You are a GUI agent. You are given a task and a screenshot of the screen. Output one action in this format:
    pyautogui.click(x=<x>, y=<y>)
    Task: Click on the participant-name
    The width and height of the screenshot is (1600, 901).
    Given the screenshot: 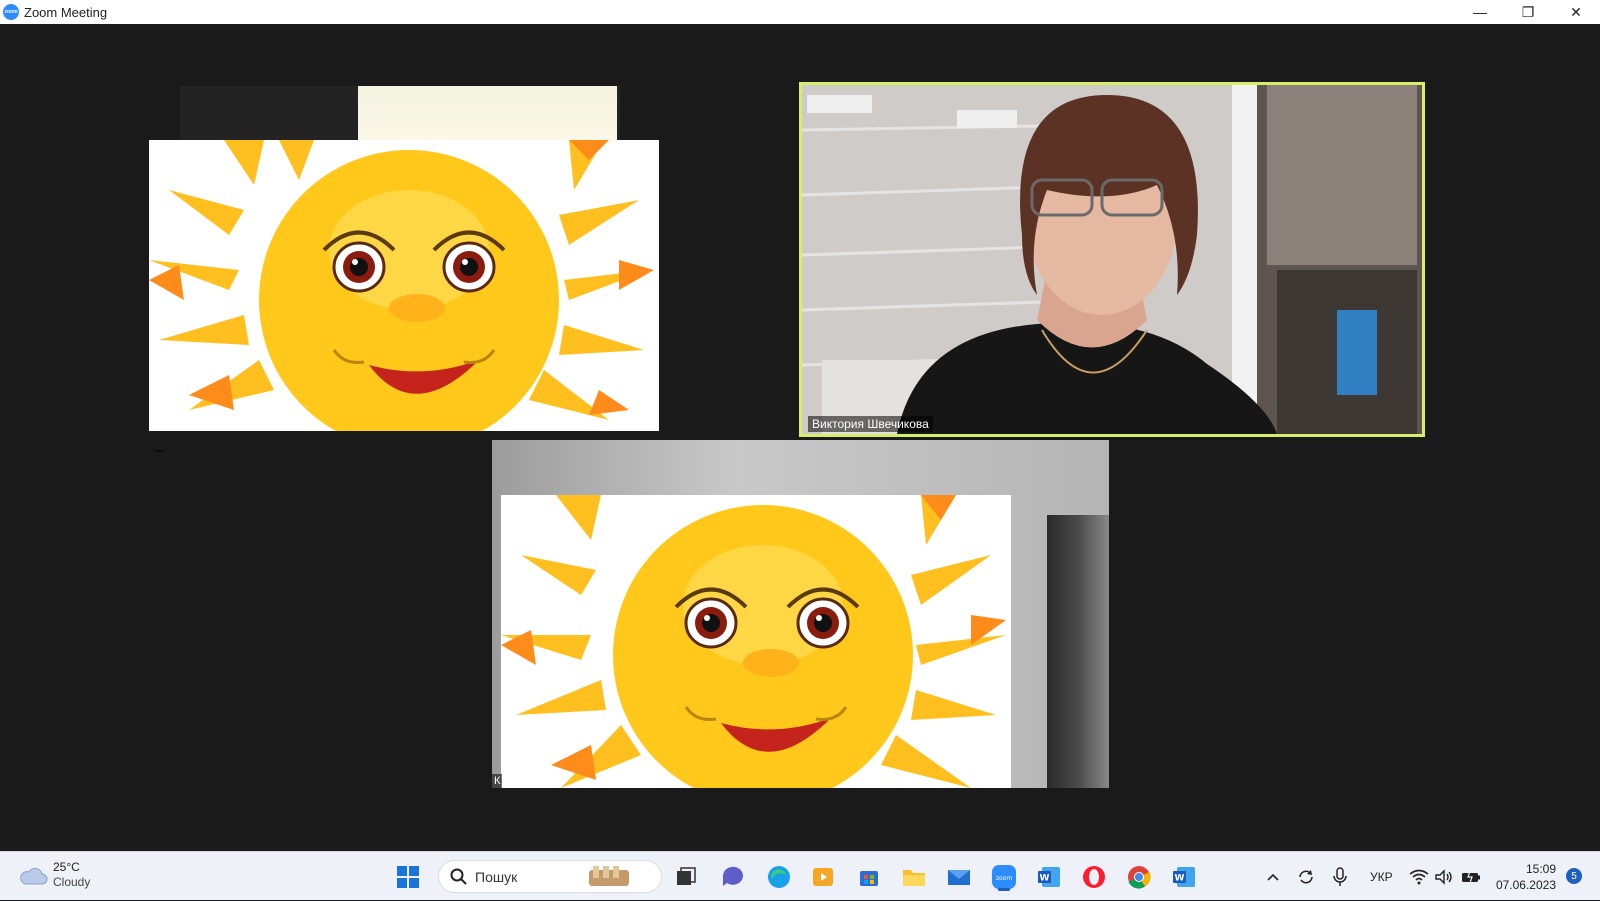 What is the action you would take?
    pyautogui.click(x=159, y=451)
    